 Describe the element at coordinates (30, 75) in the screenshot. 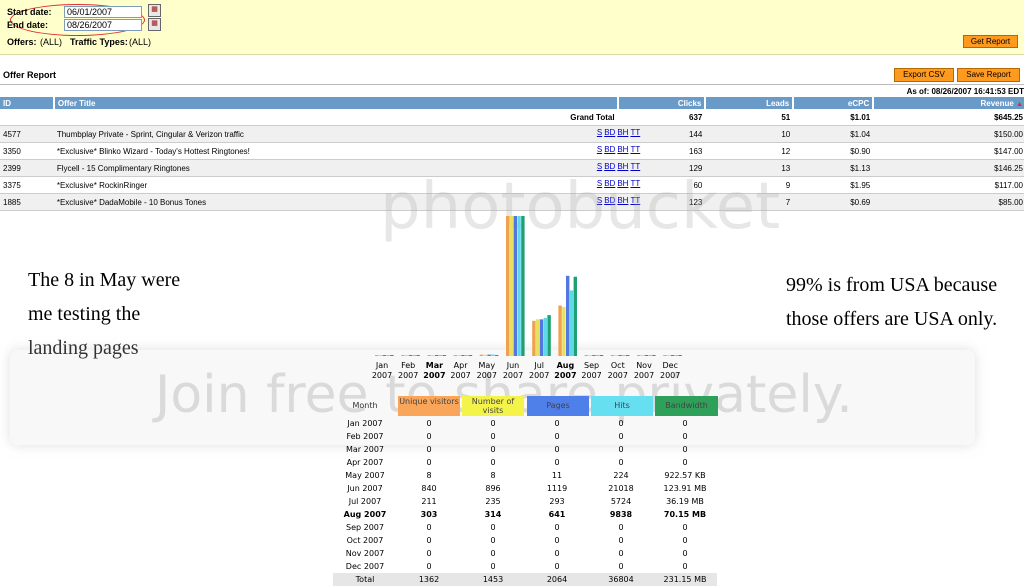

I see `page-title: Offer Report` at that location.